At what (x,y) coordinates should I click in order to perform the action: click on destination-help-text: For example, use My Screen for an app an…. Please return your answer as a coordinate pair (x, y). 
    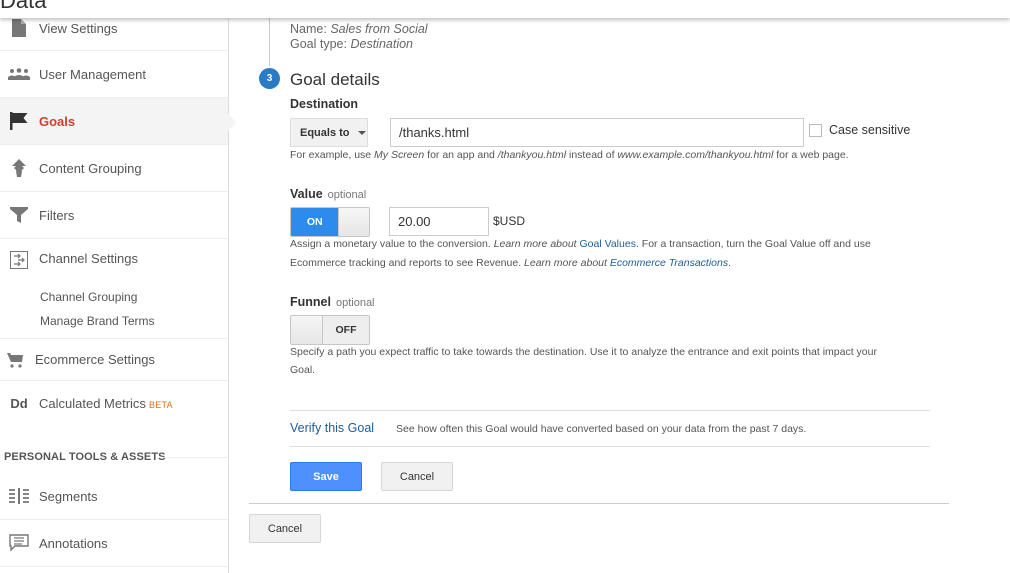
    Looking at the image, I should click on (569, 155).